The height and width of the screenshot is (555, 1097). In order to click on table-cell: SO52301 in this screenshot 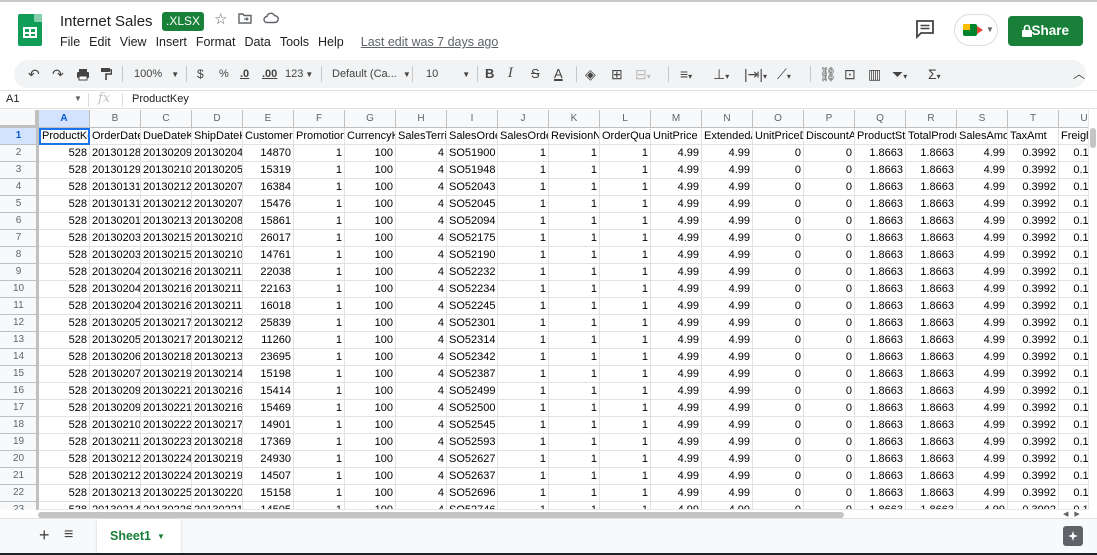, I will do `click(472, 323)`.